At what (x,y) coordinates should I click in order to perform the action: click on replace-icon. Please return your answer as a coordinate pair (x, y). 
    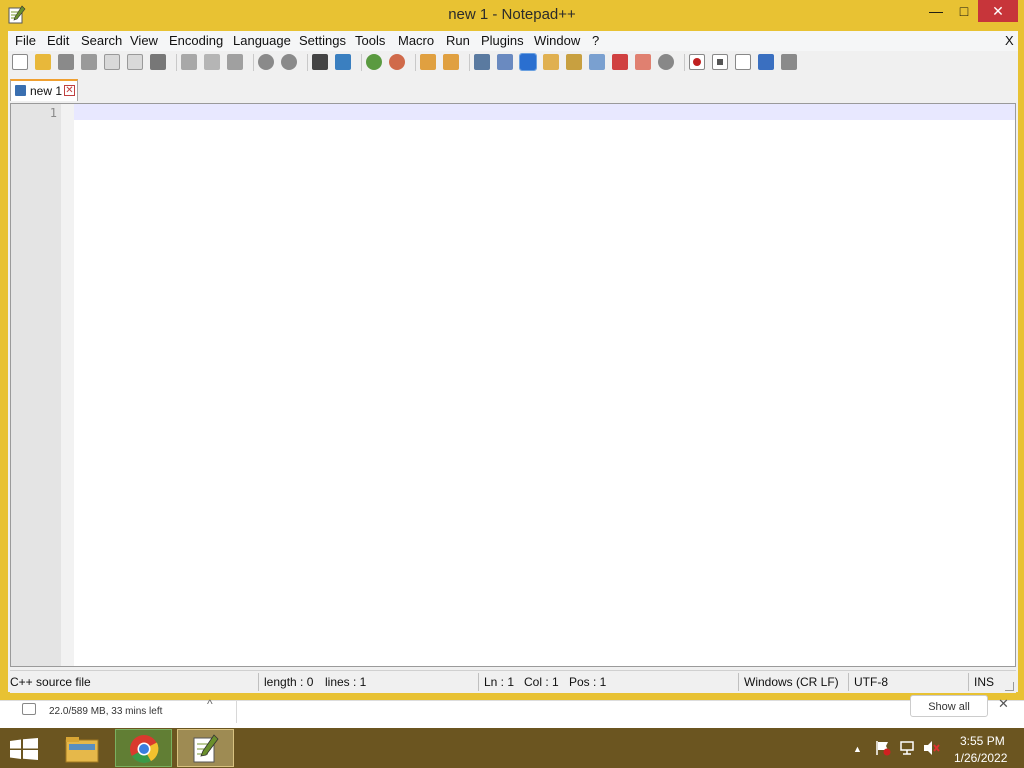
    Looking at the image, I should click on (343, 62).